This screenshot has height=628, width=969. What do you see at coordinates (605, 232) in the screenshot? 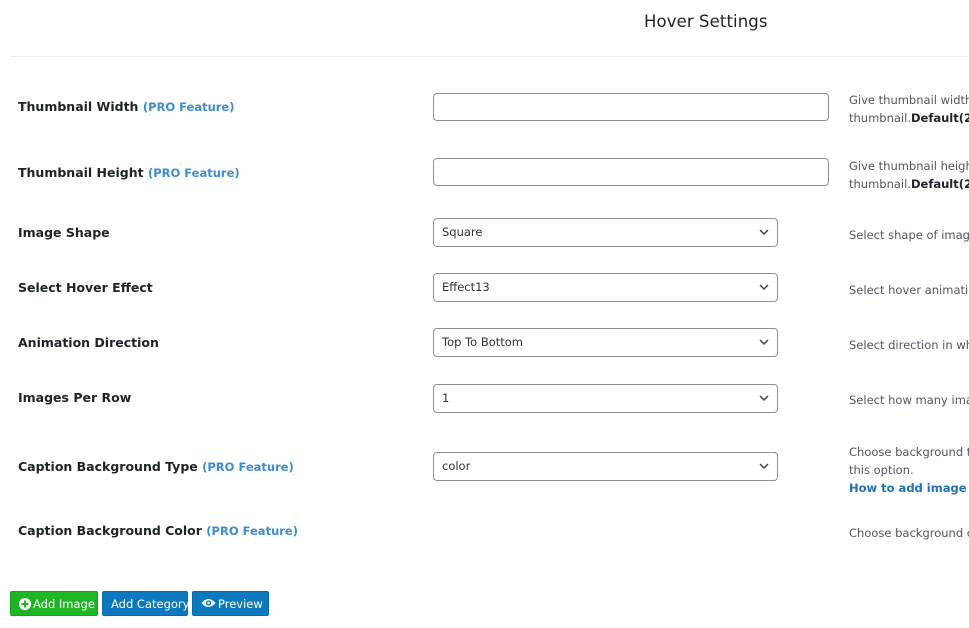
I see `image-shape-select: Square` at bounding box center [605, 232].